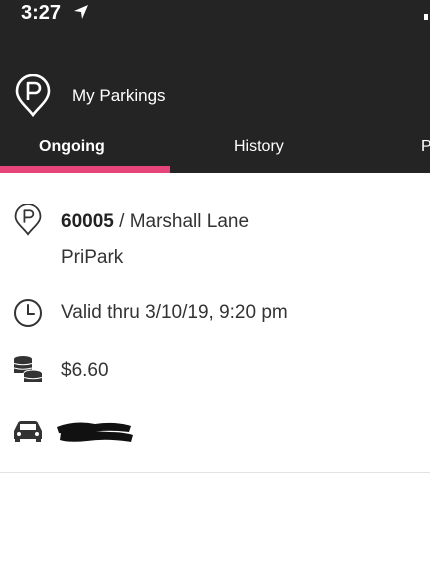  What do you see at coordinates (92, 257) in the screenshot?
I see `operator-name: PriPark` at bounding box center [92, 257].